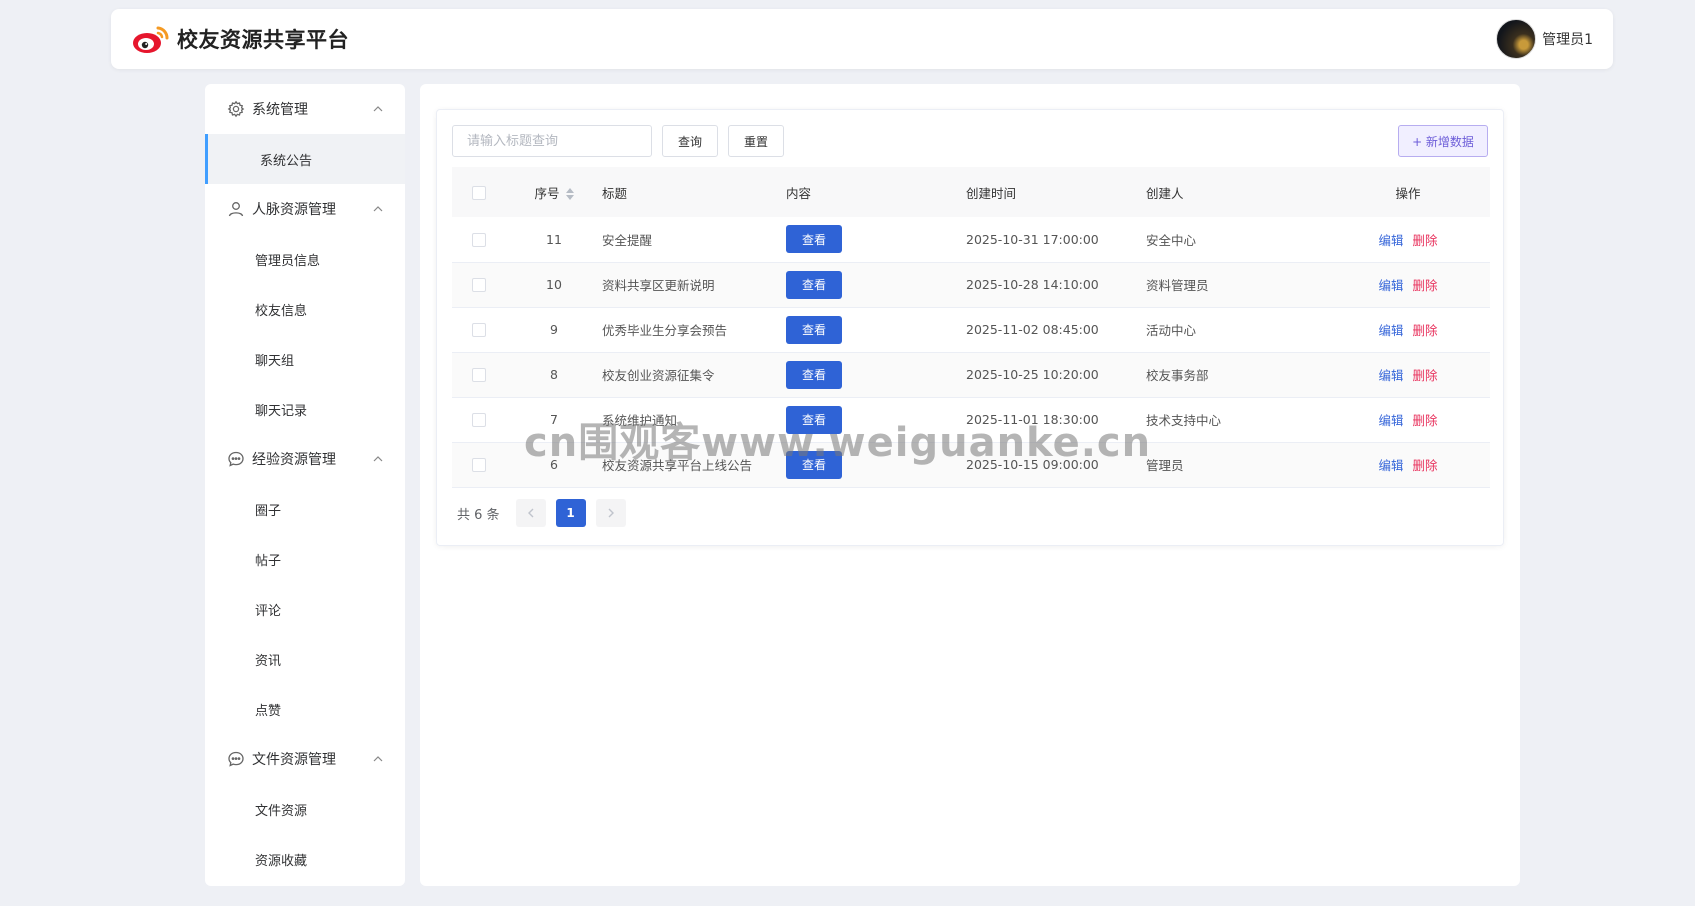 This screenshot has width=1695, height=906. What do you see at coordinates (970, 141) in the screenshot?
I see `toolbar: 查询 重置 + 新增数据` at bounding box center [970, 141].